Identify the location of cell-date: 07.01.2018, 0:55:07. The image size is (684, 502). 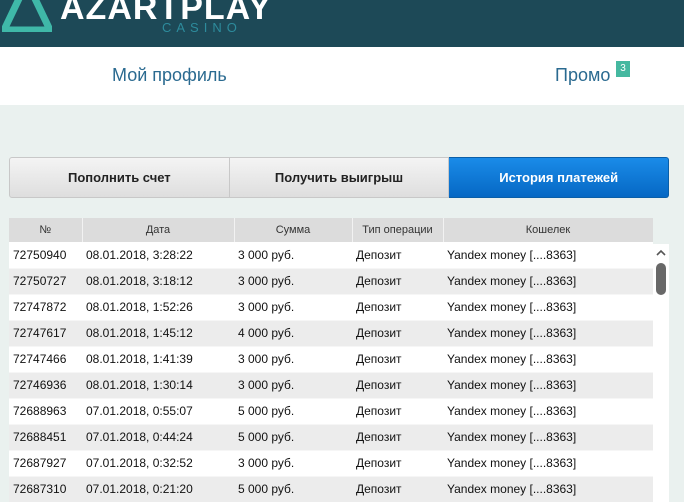
(158, 411).